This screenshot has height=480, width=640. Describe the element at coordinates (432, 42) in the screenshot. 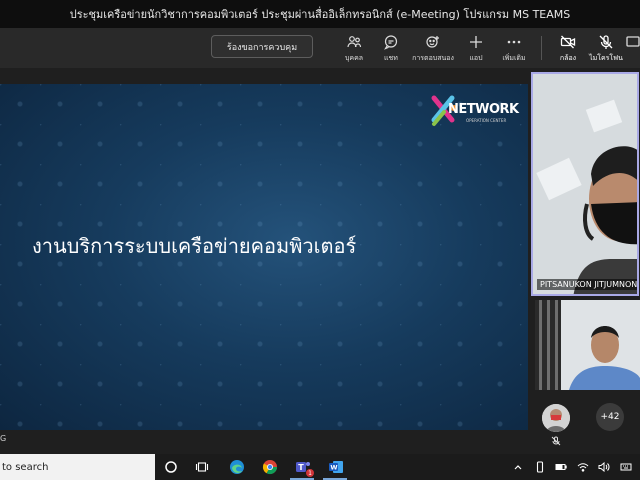

I see `reactions-icon` at that location.